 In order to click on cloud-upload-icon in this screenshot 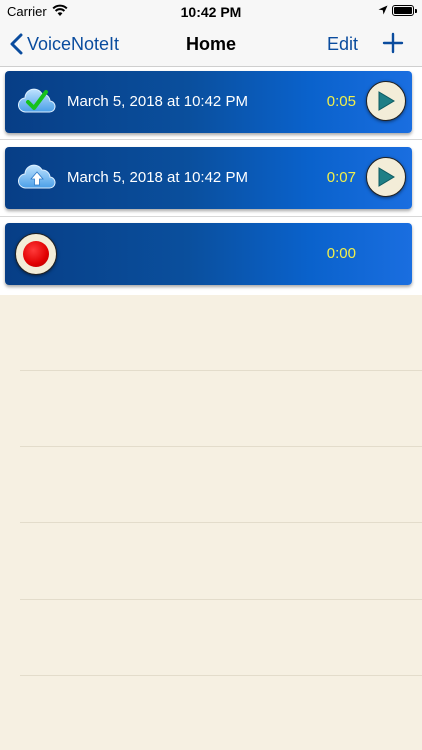, I will do `click(37, 176)`.